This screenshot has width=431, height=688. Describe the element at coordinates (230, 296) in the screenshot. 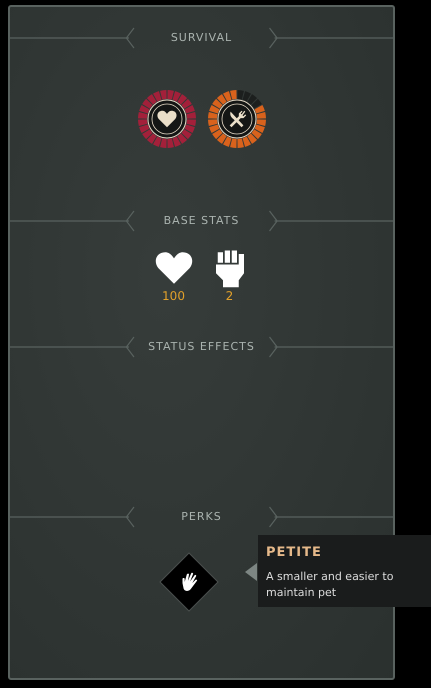

I see `stat-value: 2` at that location.